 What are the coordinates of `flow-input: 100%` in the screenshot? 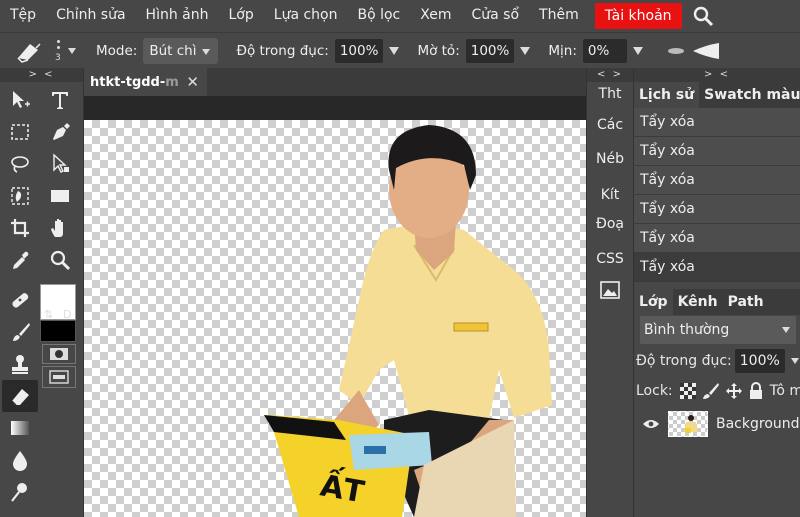 It's located at (490, 50).